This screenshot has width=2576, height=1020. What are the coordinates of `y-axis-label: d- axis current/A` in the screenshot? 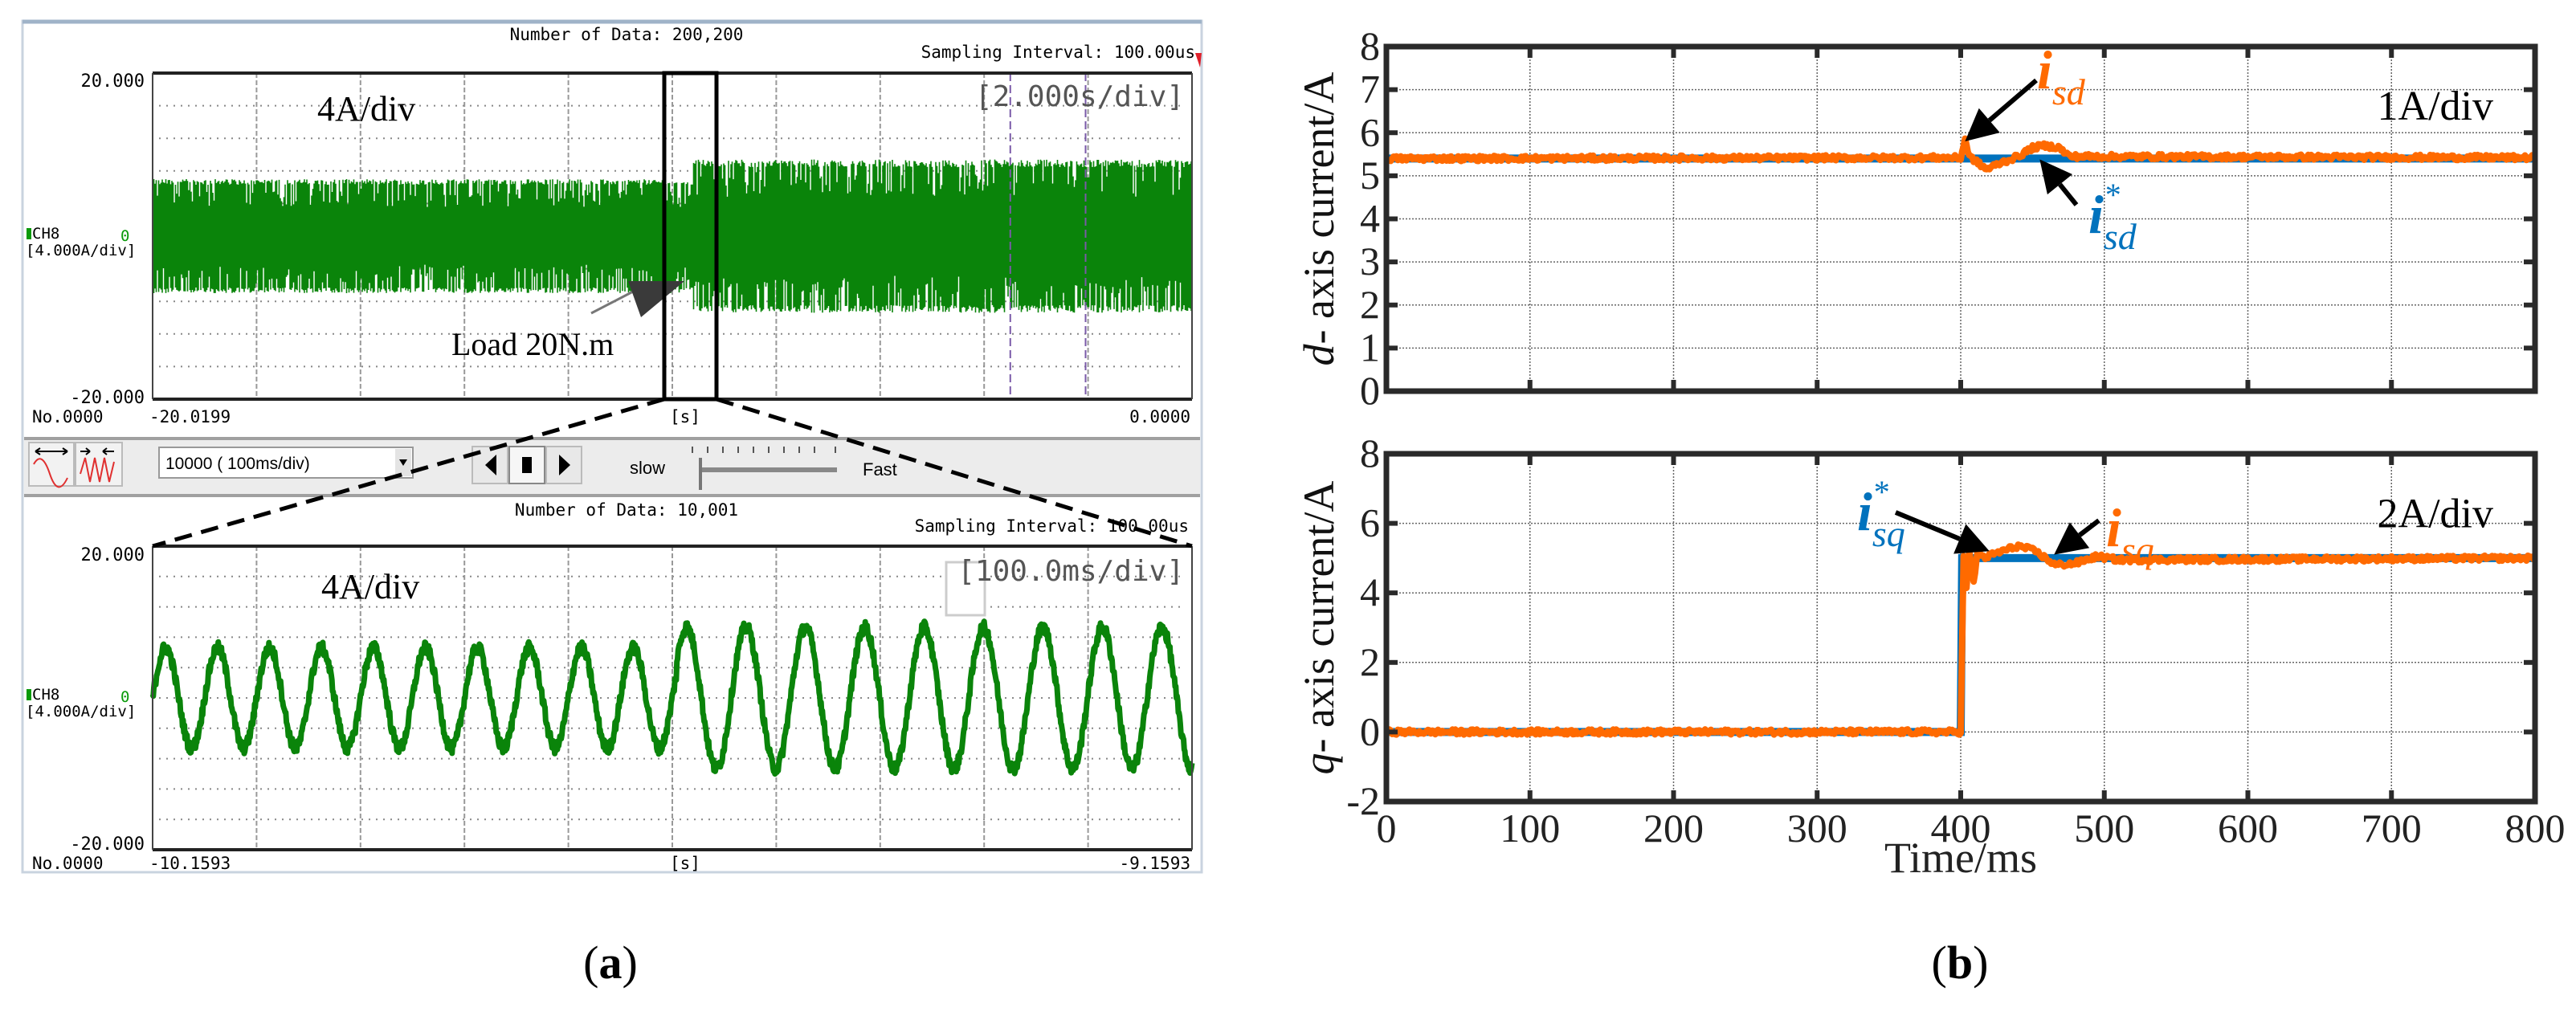 It's located at (1319, 219).